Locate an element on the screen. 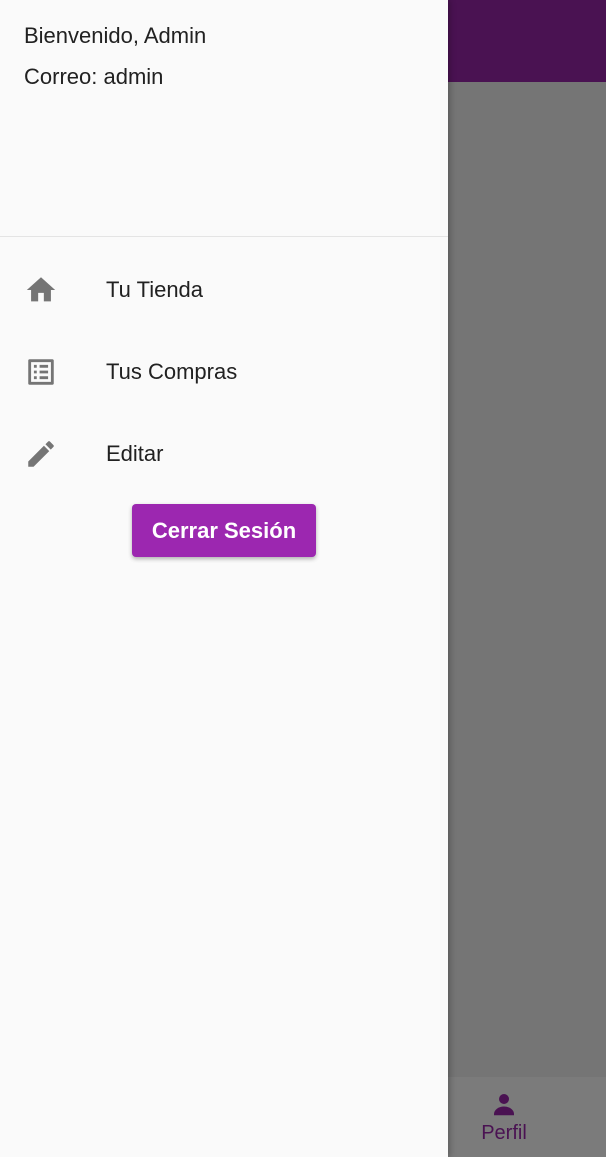 Image resolution: width=606 pixels, height=1157 pixels. list-icon is located at coordinates (41, 372).